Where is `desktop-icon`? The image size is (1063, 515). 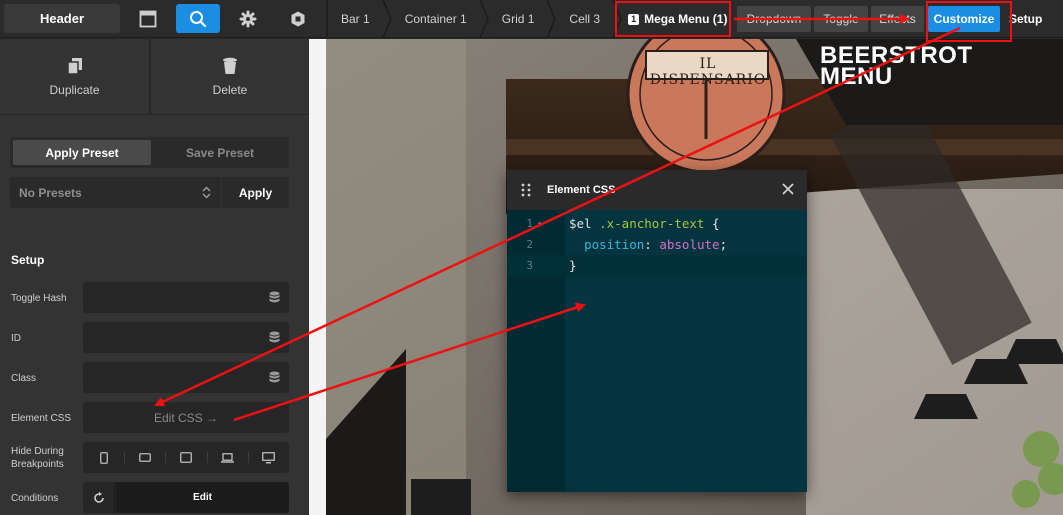 desktop-icon is located at coordinates (268, 457).